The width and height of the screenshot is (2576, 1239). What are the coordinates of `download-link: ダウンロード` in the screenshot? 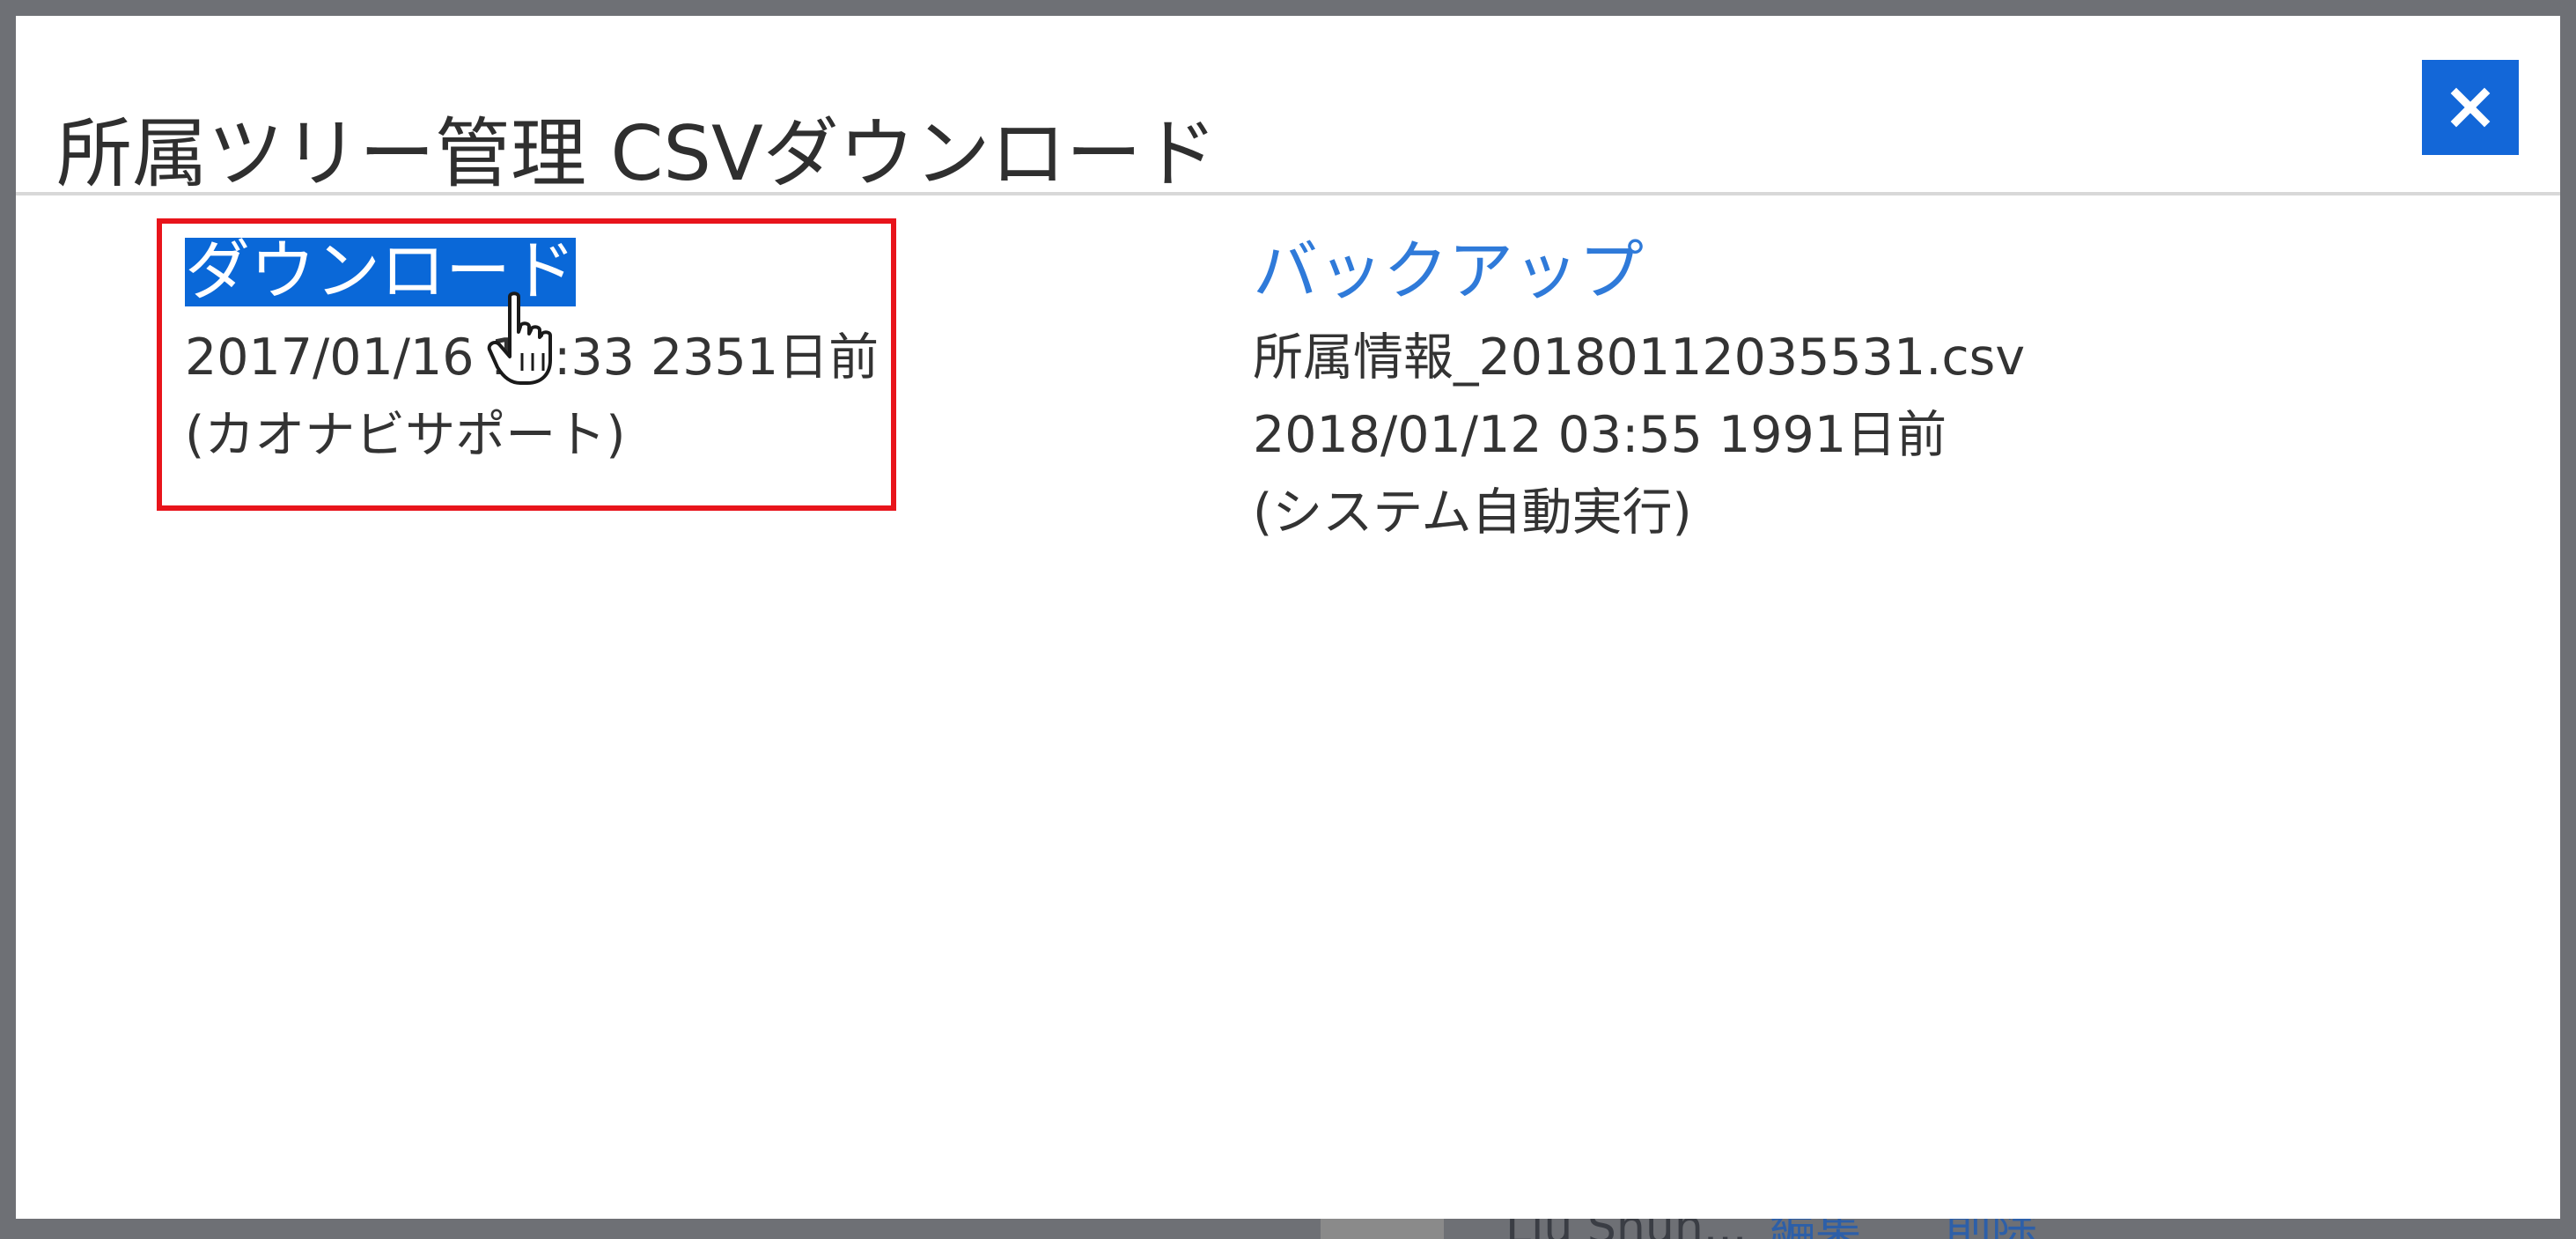 It's located at (381, 272).